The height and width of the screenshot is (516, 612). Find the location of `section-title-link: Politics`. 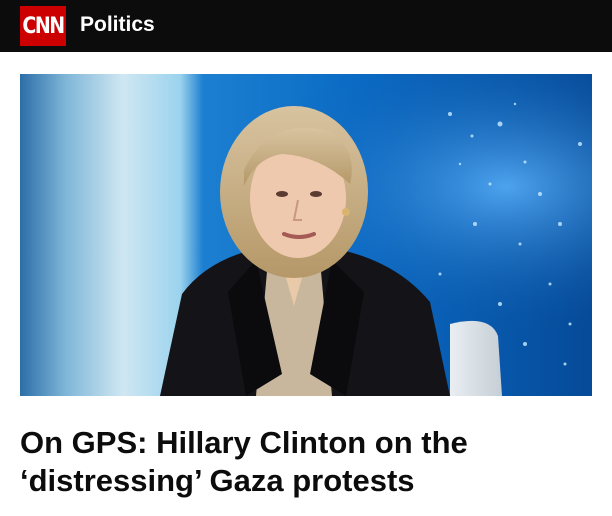

section-title-link: Politics is located at coordinates (117, 25).